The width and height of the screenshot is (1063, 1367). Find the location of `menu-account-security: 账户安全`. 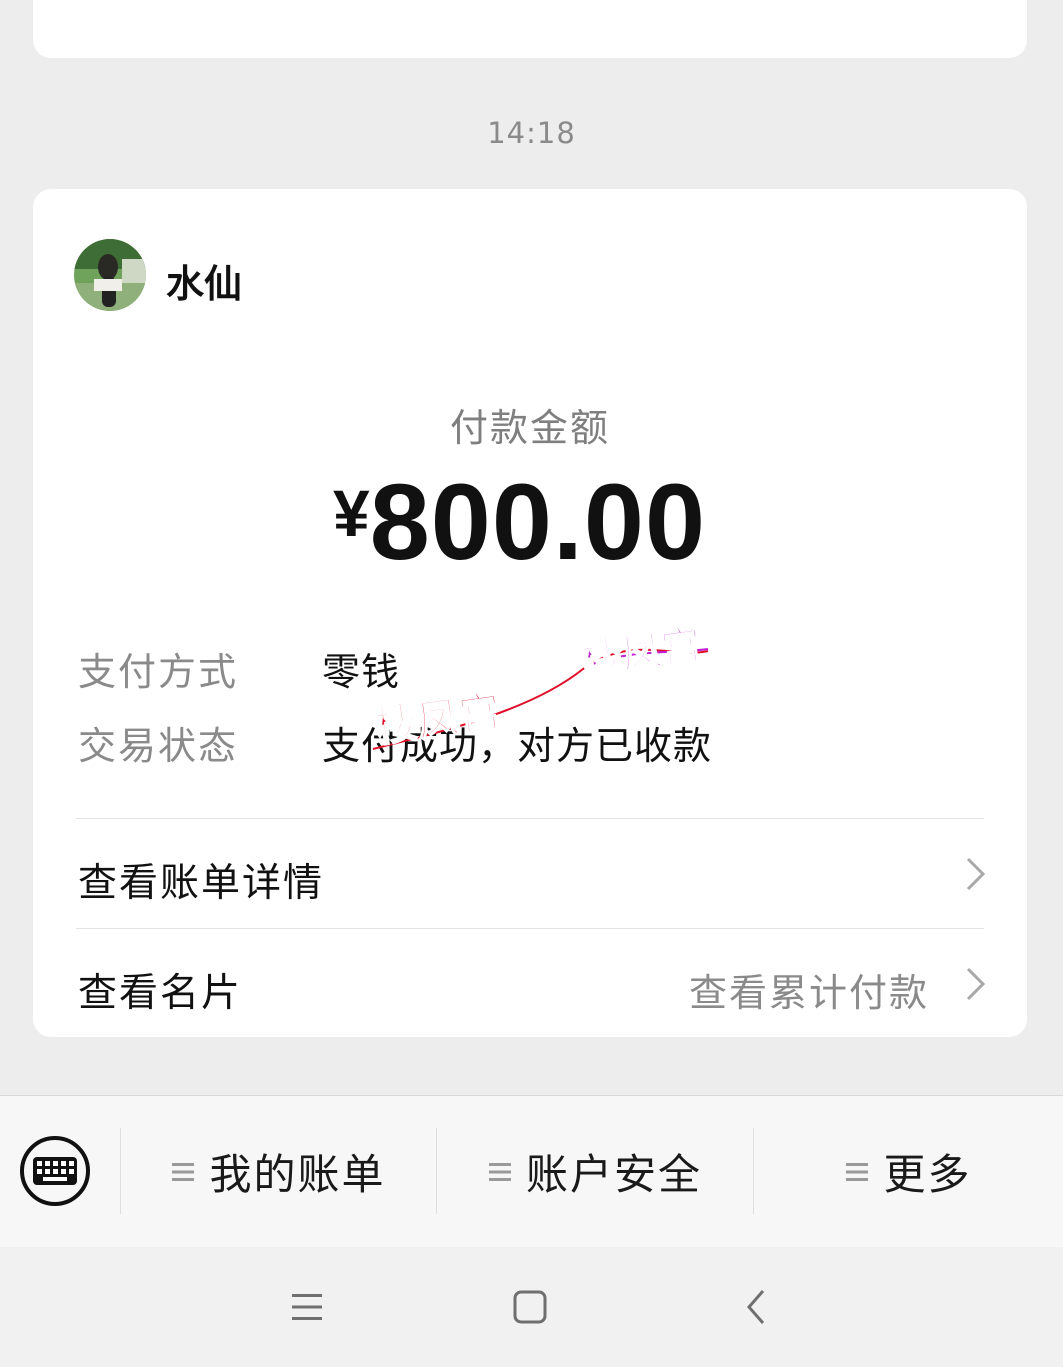

menu-account-security: 账户安全 is located at coordinates (595, 1171).